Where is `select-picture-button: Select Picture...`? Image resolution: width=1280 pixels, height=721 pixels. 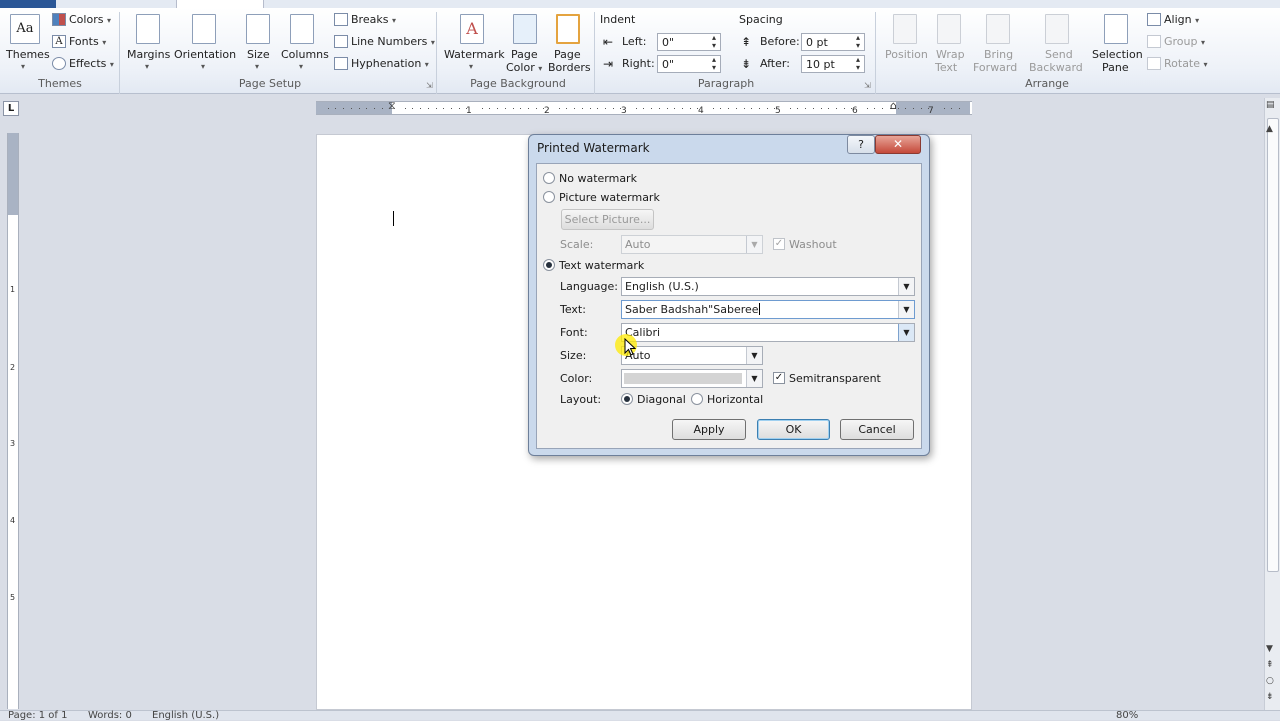
select-picture-button: Select Picture... is located at coordinates (607, 219).